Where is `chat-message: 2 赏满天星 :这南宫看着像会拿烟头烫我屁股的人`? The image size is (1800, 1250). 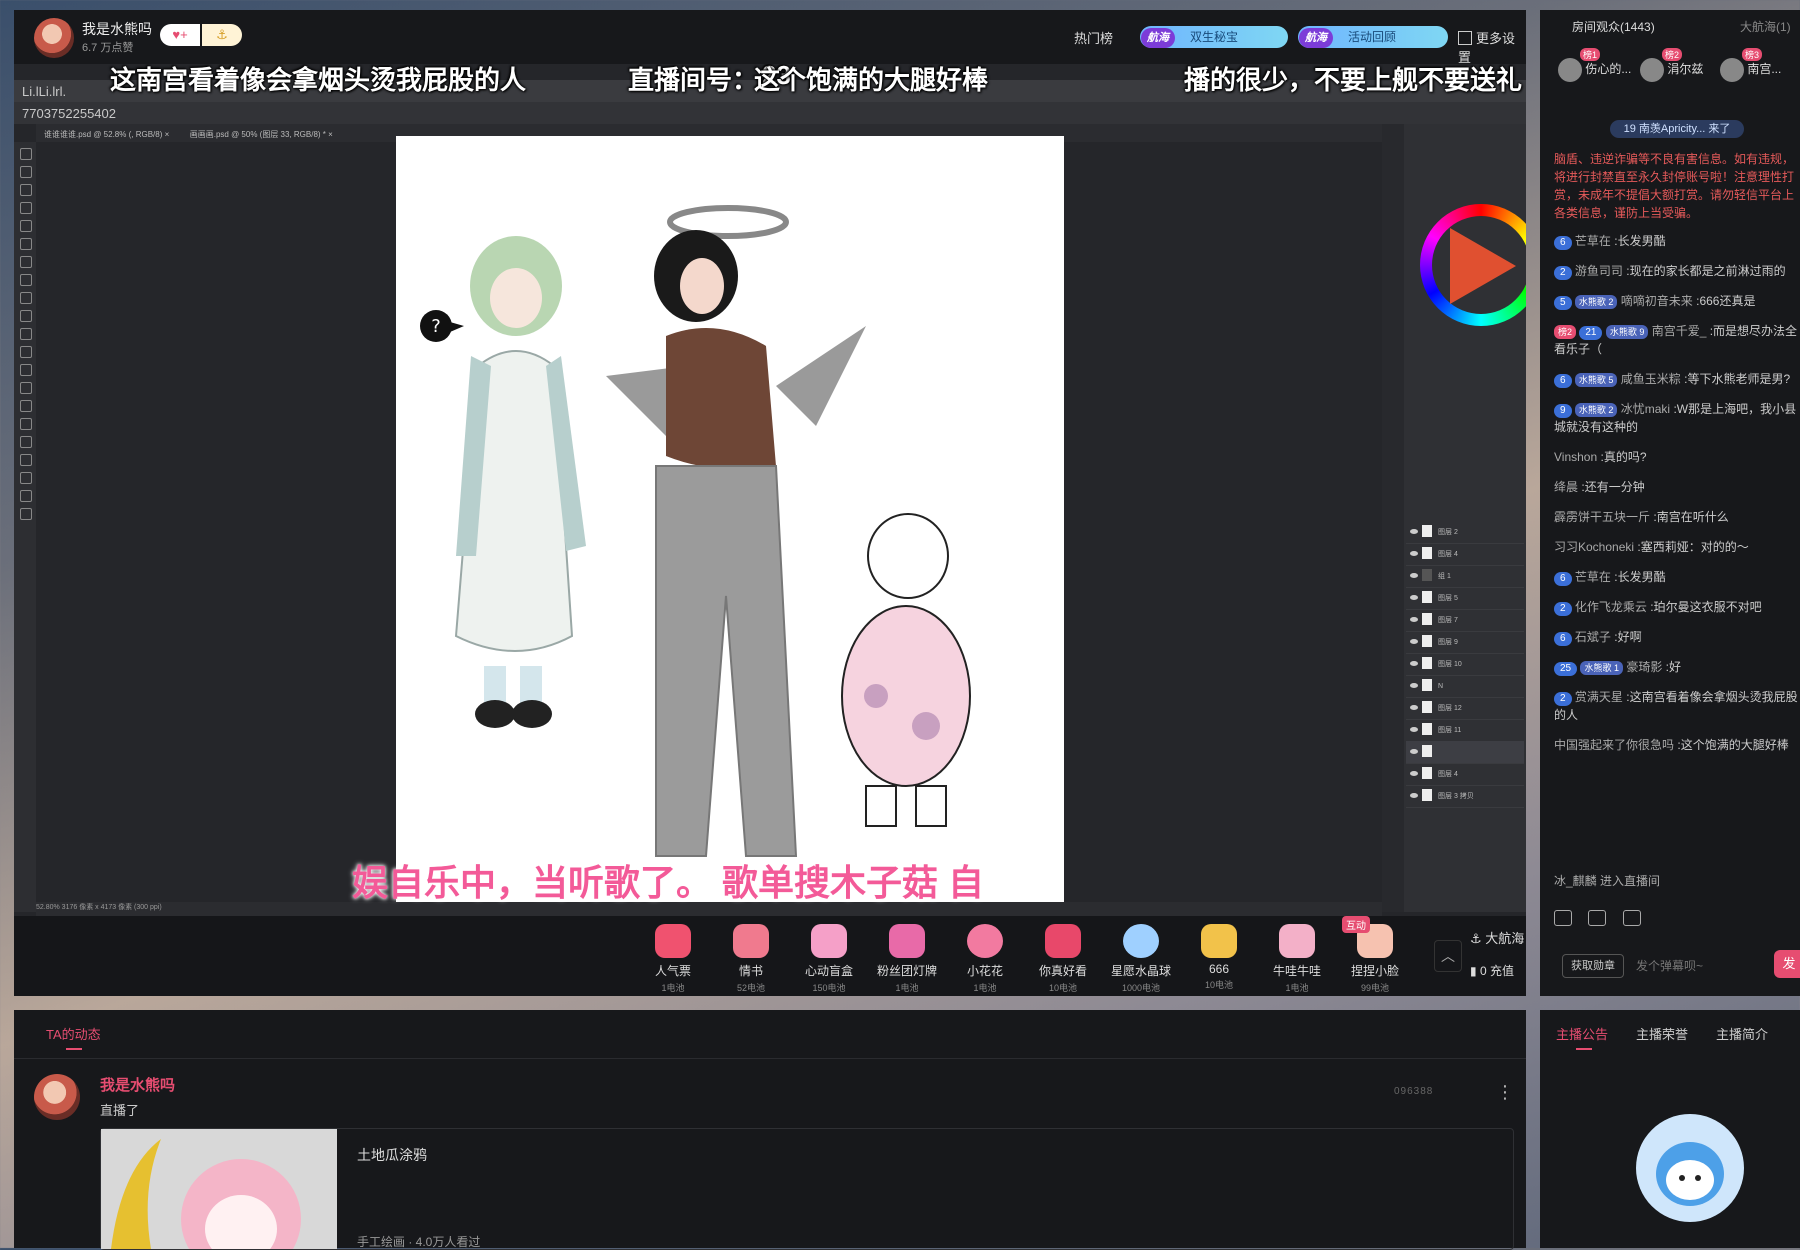
chat-message: 2 赏满天星 :这南宫看着像会拿烟头烫我屁股的人 is located at coordinates (1677, 706).